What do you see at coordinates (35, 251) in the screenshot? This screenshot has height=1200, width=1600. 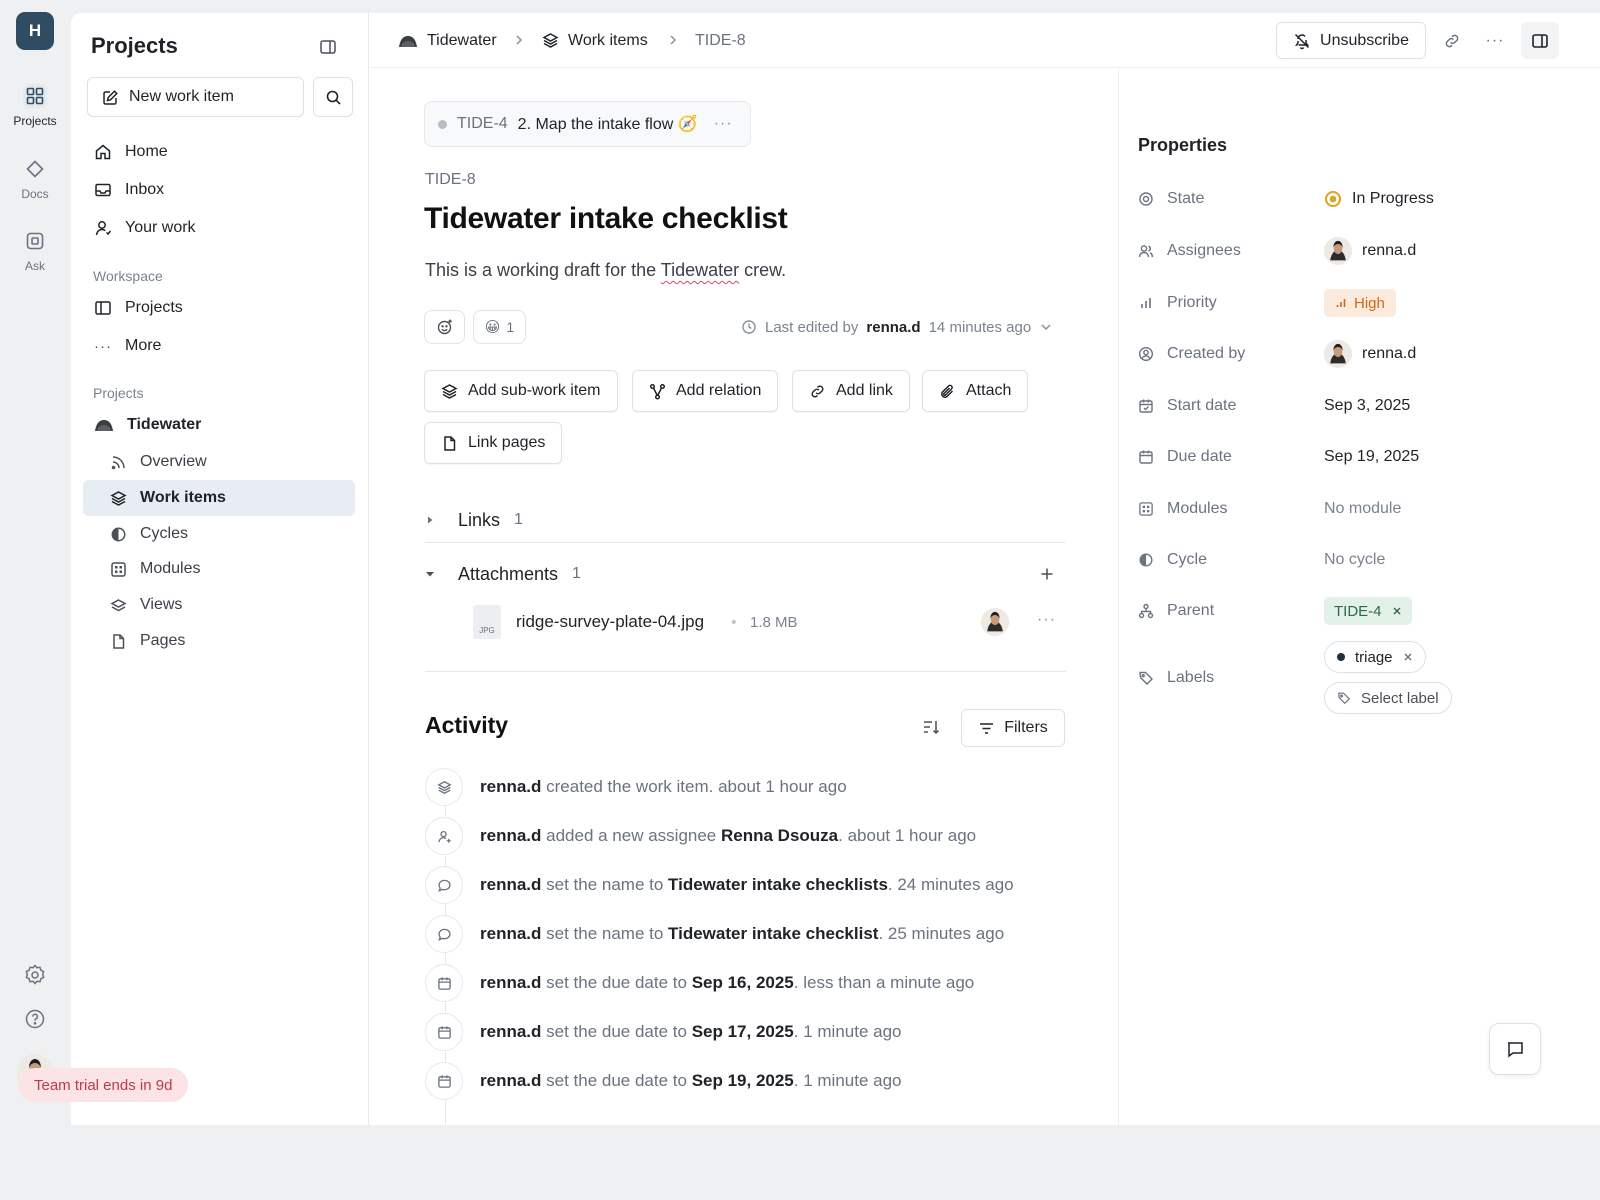 I see `rail-item-ask: Ask` at bounding box center [35, 251].